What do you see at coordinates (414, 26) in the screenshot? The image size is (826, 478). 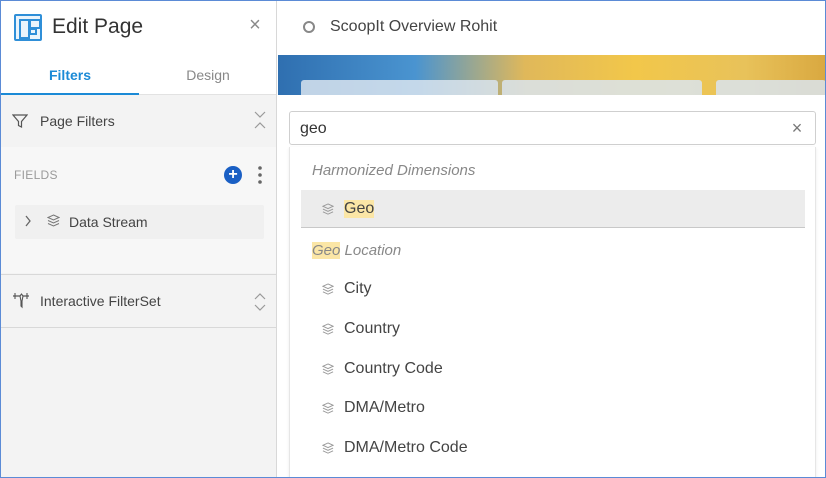 I see `page-title: ScoopIt Overview Rohit` at bounding box center [414, 26].